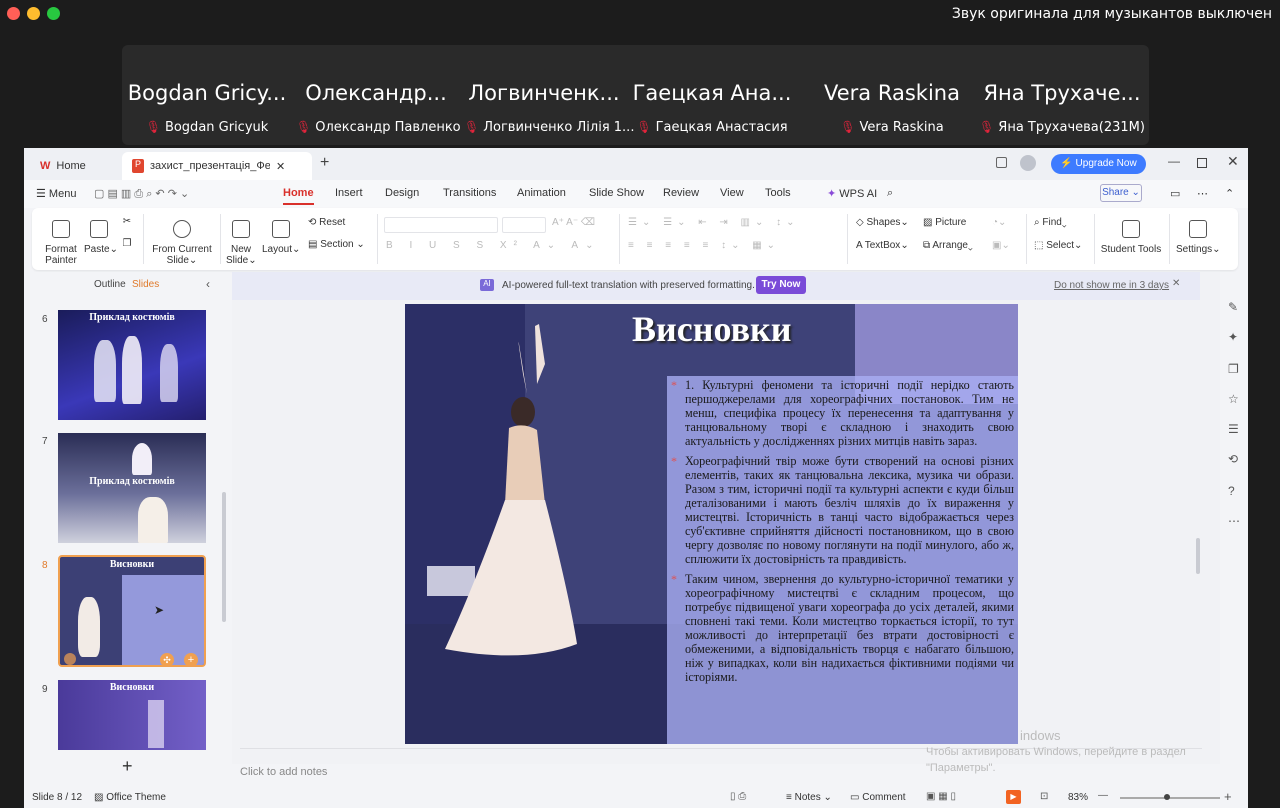 The image size is (1280, 808). Describe the element at coordinates (738, 796) in the screenshot. I see `view-icons: ▯ ⎙` at that location.